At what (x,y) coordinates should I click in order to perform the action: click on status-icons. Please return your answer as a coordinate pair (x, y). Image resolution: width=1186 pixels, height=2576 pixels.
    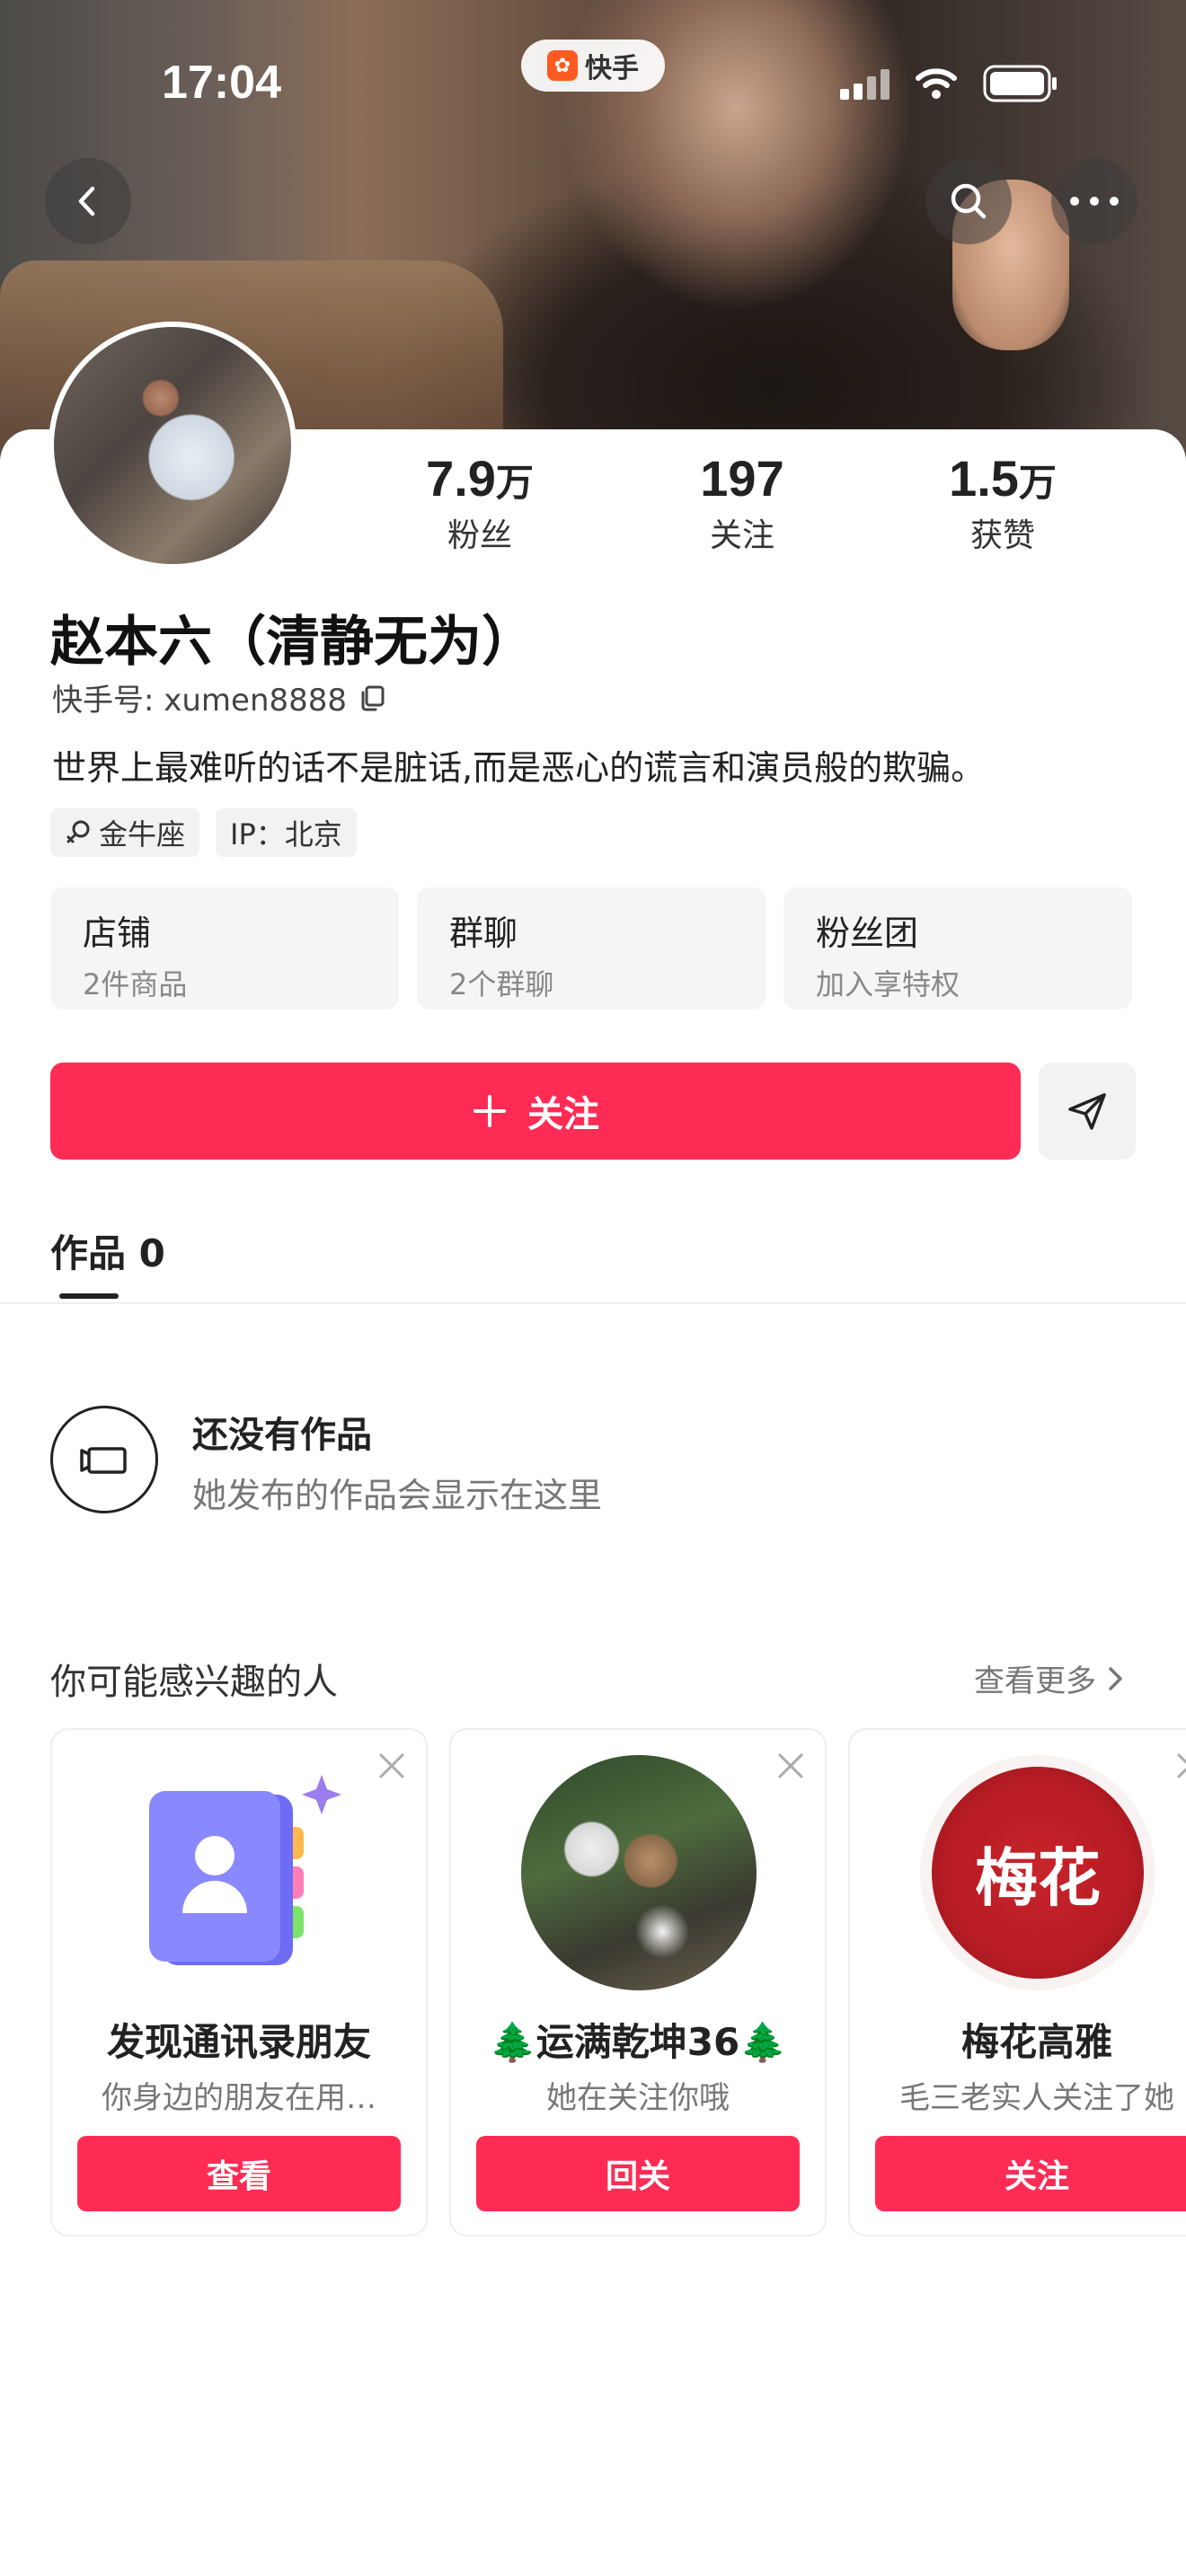
    Looking at the image, I should click on (949, 83).